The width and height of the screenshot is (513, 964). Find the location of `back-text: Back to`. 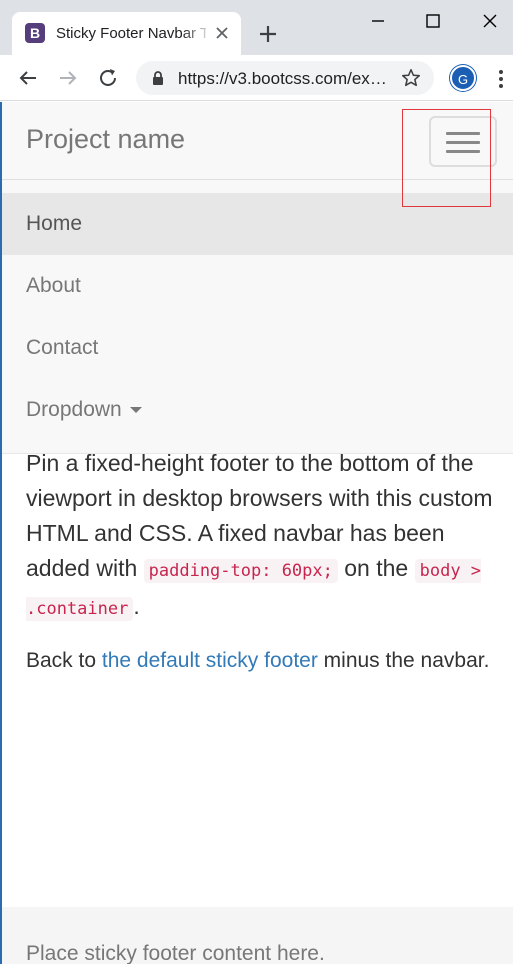

back-text: Back to is located at coordinates (64, 660).